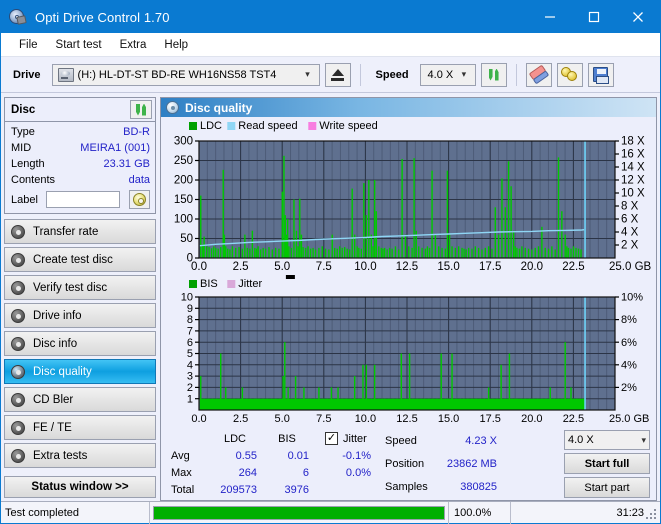 This screenshot has width=661, height=524. Describe the element at coordinates (80, 180) in the screenshot. I see `disc-row-contents: Contents data` at that location.